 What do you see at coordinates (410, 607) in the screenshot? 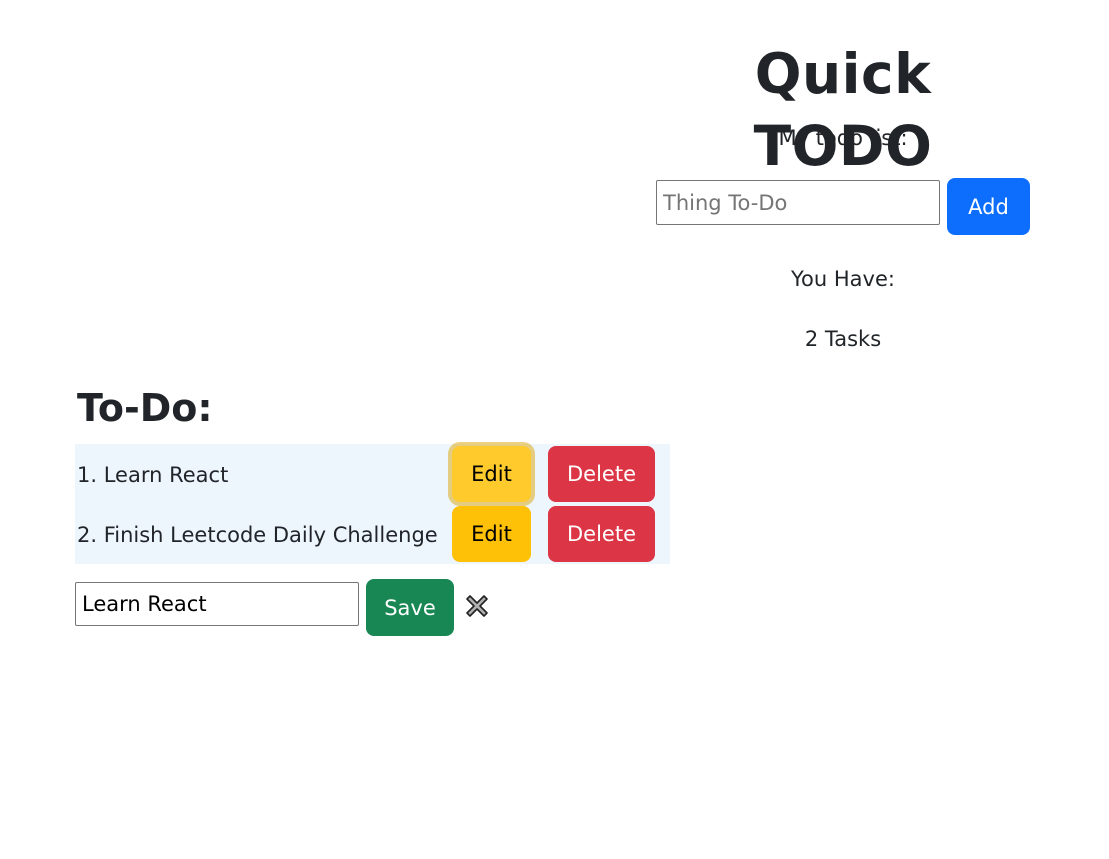
I see `save-button: Save` at bounding box center [410, 607].